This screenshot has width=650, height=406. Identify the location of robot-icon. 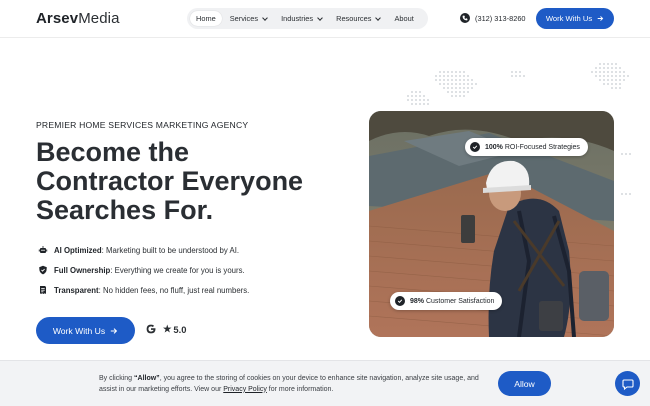
(43, 250).